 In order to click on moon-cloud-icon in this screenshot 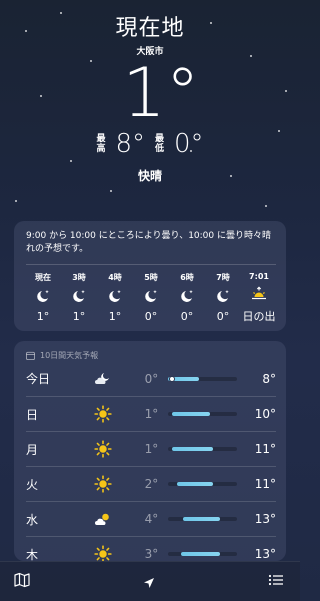, I will do `click(103, 379)`.